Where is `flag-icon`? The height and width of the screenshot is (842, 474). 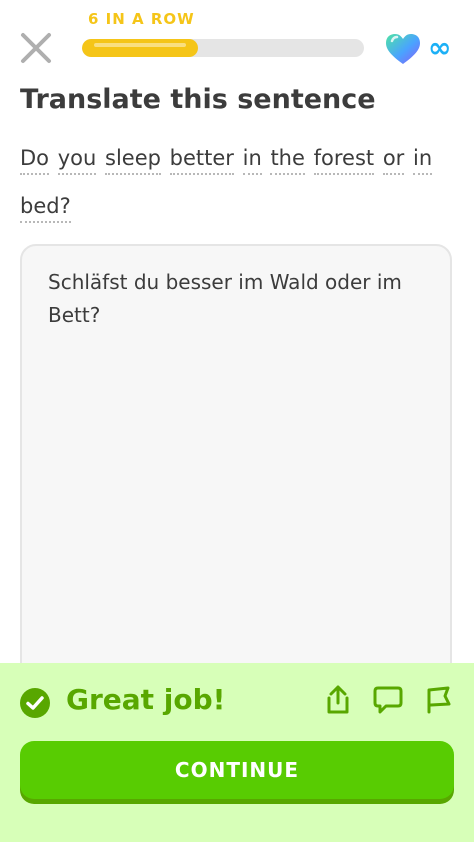 flag-icon is located at coordinates (439, 700).